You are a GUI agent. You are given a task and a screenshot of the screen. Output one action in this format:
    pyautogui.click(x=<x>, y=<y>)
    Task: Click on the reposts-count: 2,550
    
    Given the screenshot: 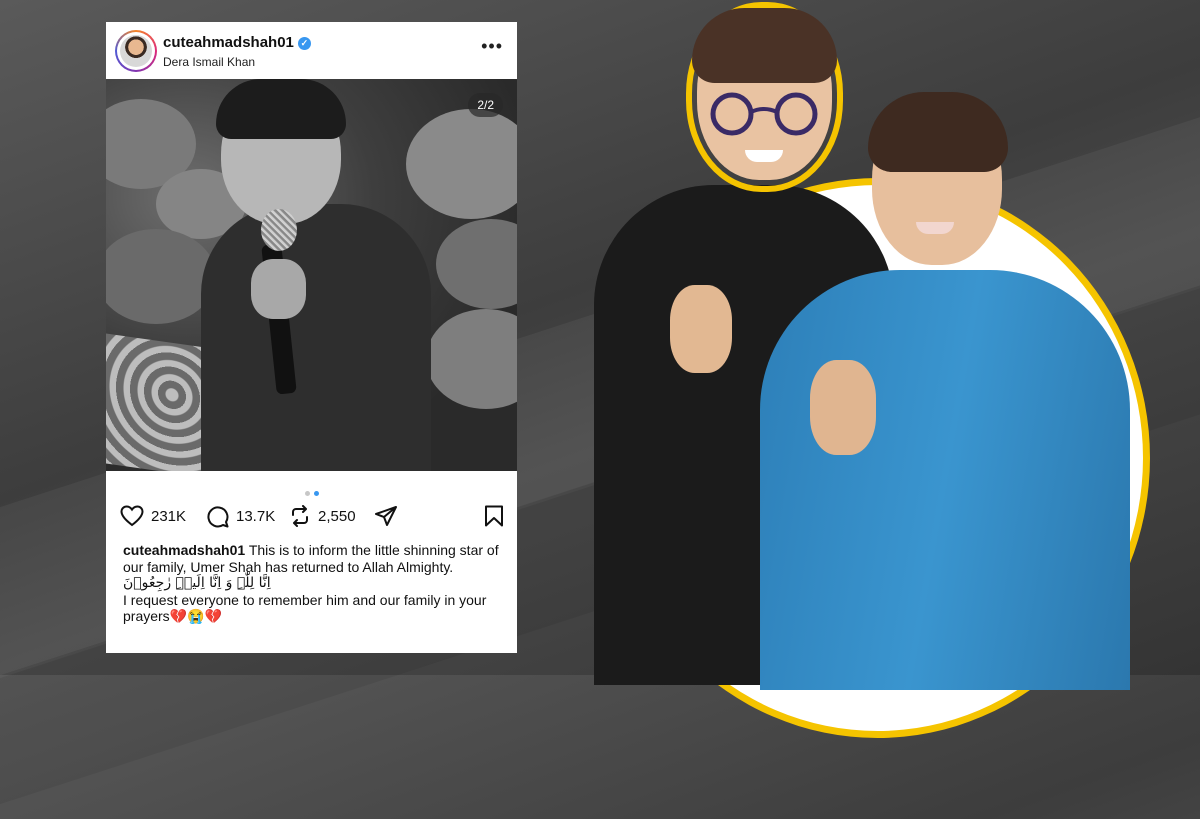 What is the action you would take?
    pyautogui.click(x=337, y=516)
    